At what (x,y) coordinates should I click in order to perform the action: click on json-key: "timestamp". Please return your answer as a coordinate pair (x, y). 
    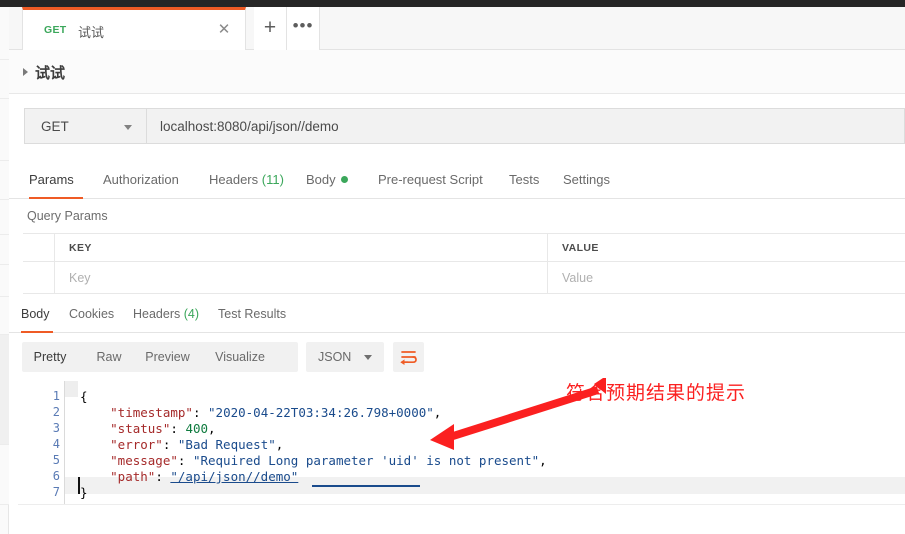
    Looking at the image, I should click on (151, 412).